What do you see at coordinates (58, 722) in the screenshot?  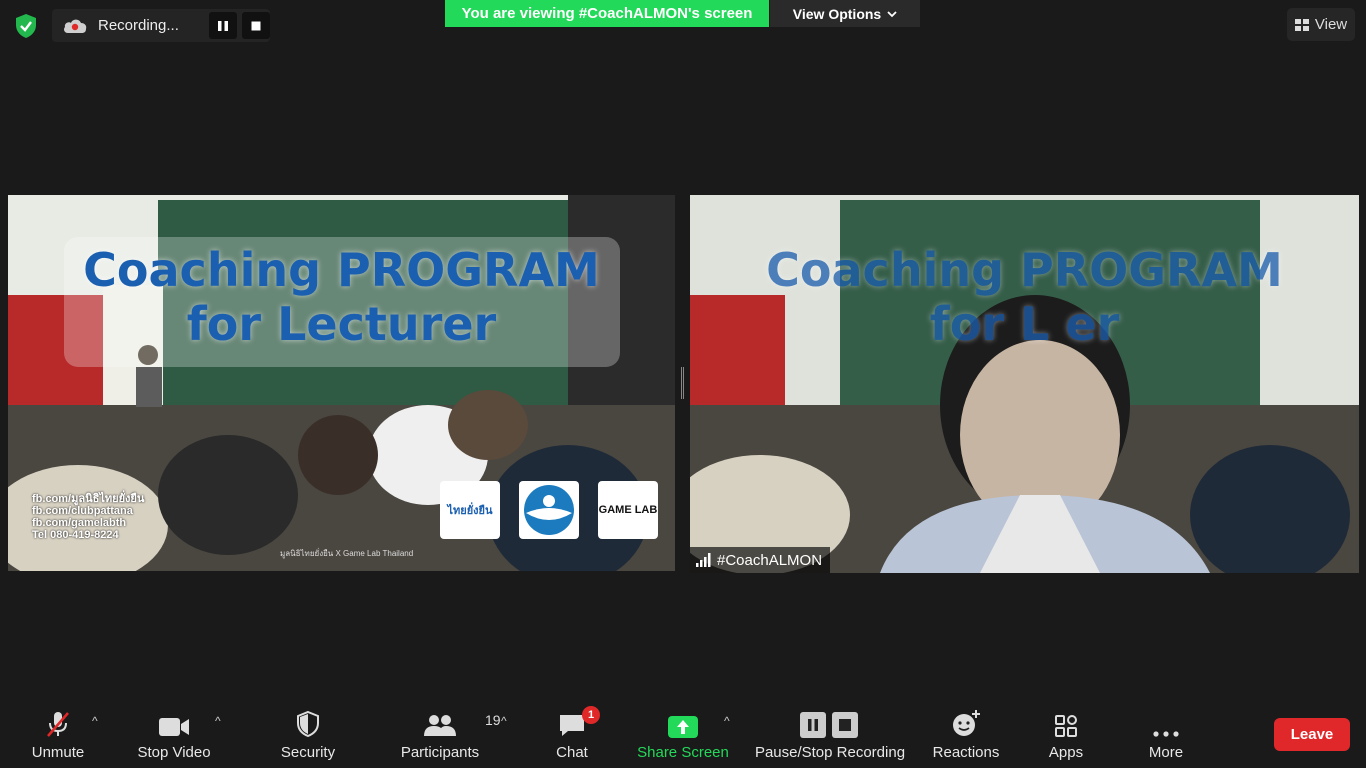 I see `muted-microphone-icon` at bounding box center [58, 722].